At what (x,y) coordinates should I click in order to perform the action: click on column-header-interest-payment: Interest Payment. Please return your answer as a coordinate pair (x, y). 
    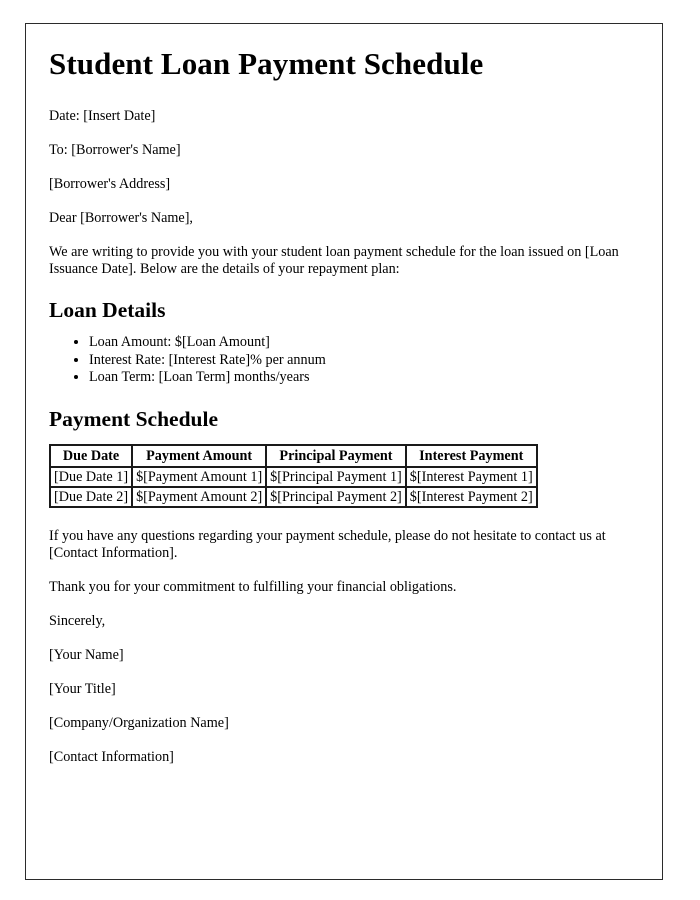
    Looking at the image, I should click on (471, 455).